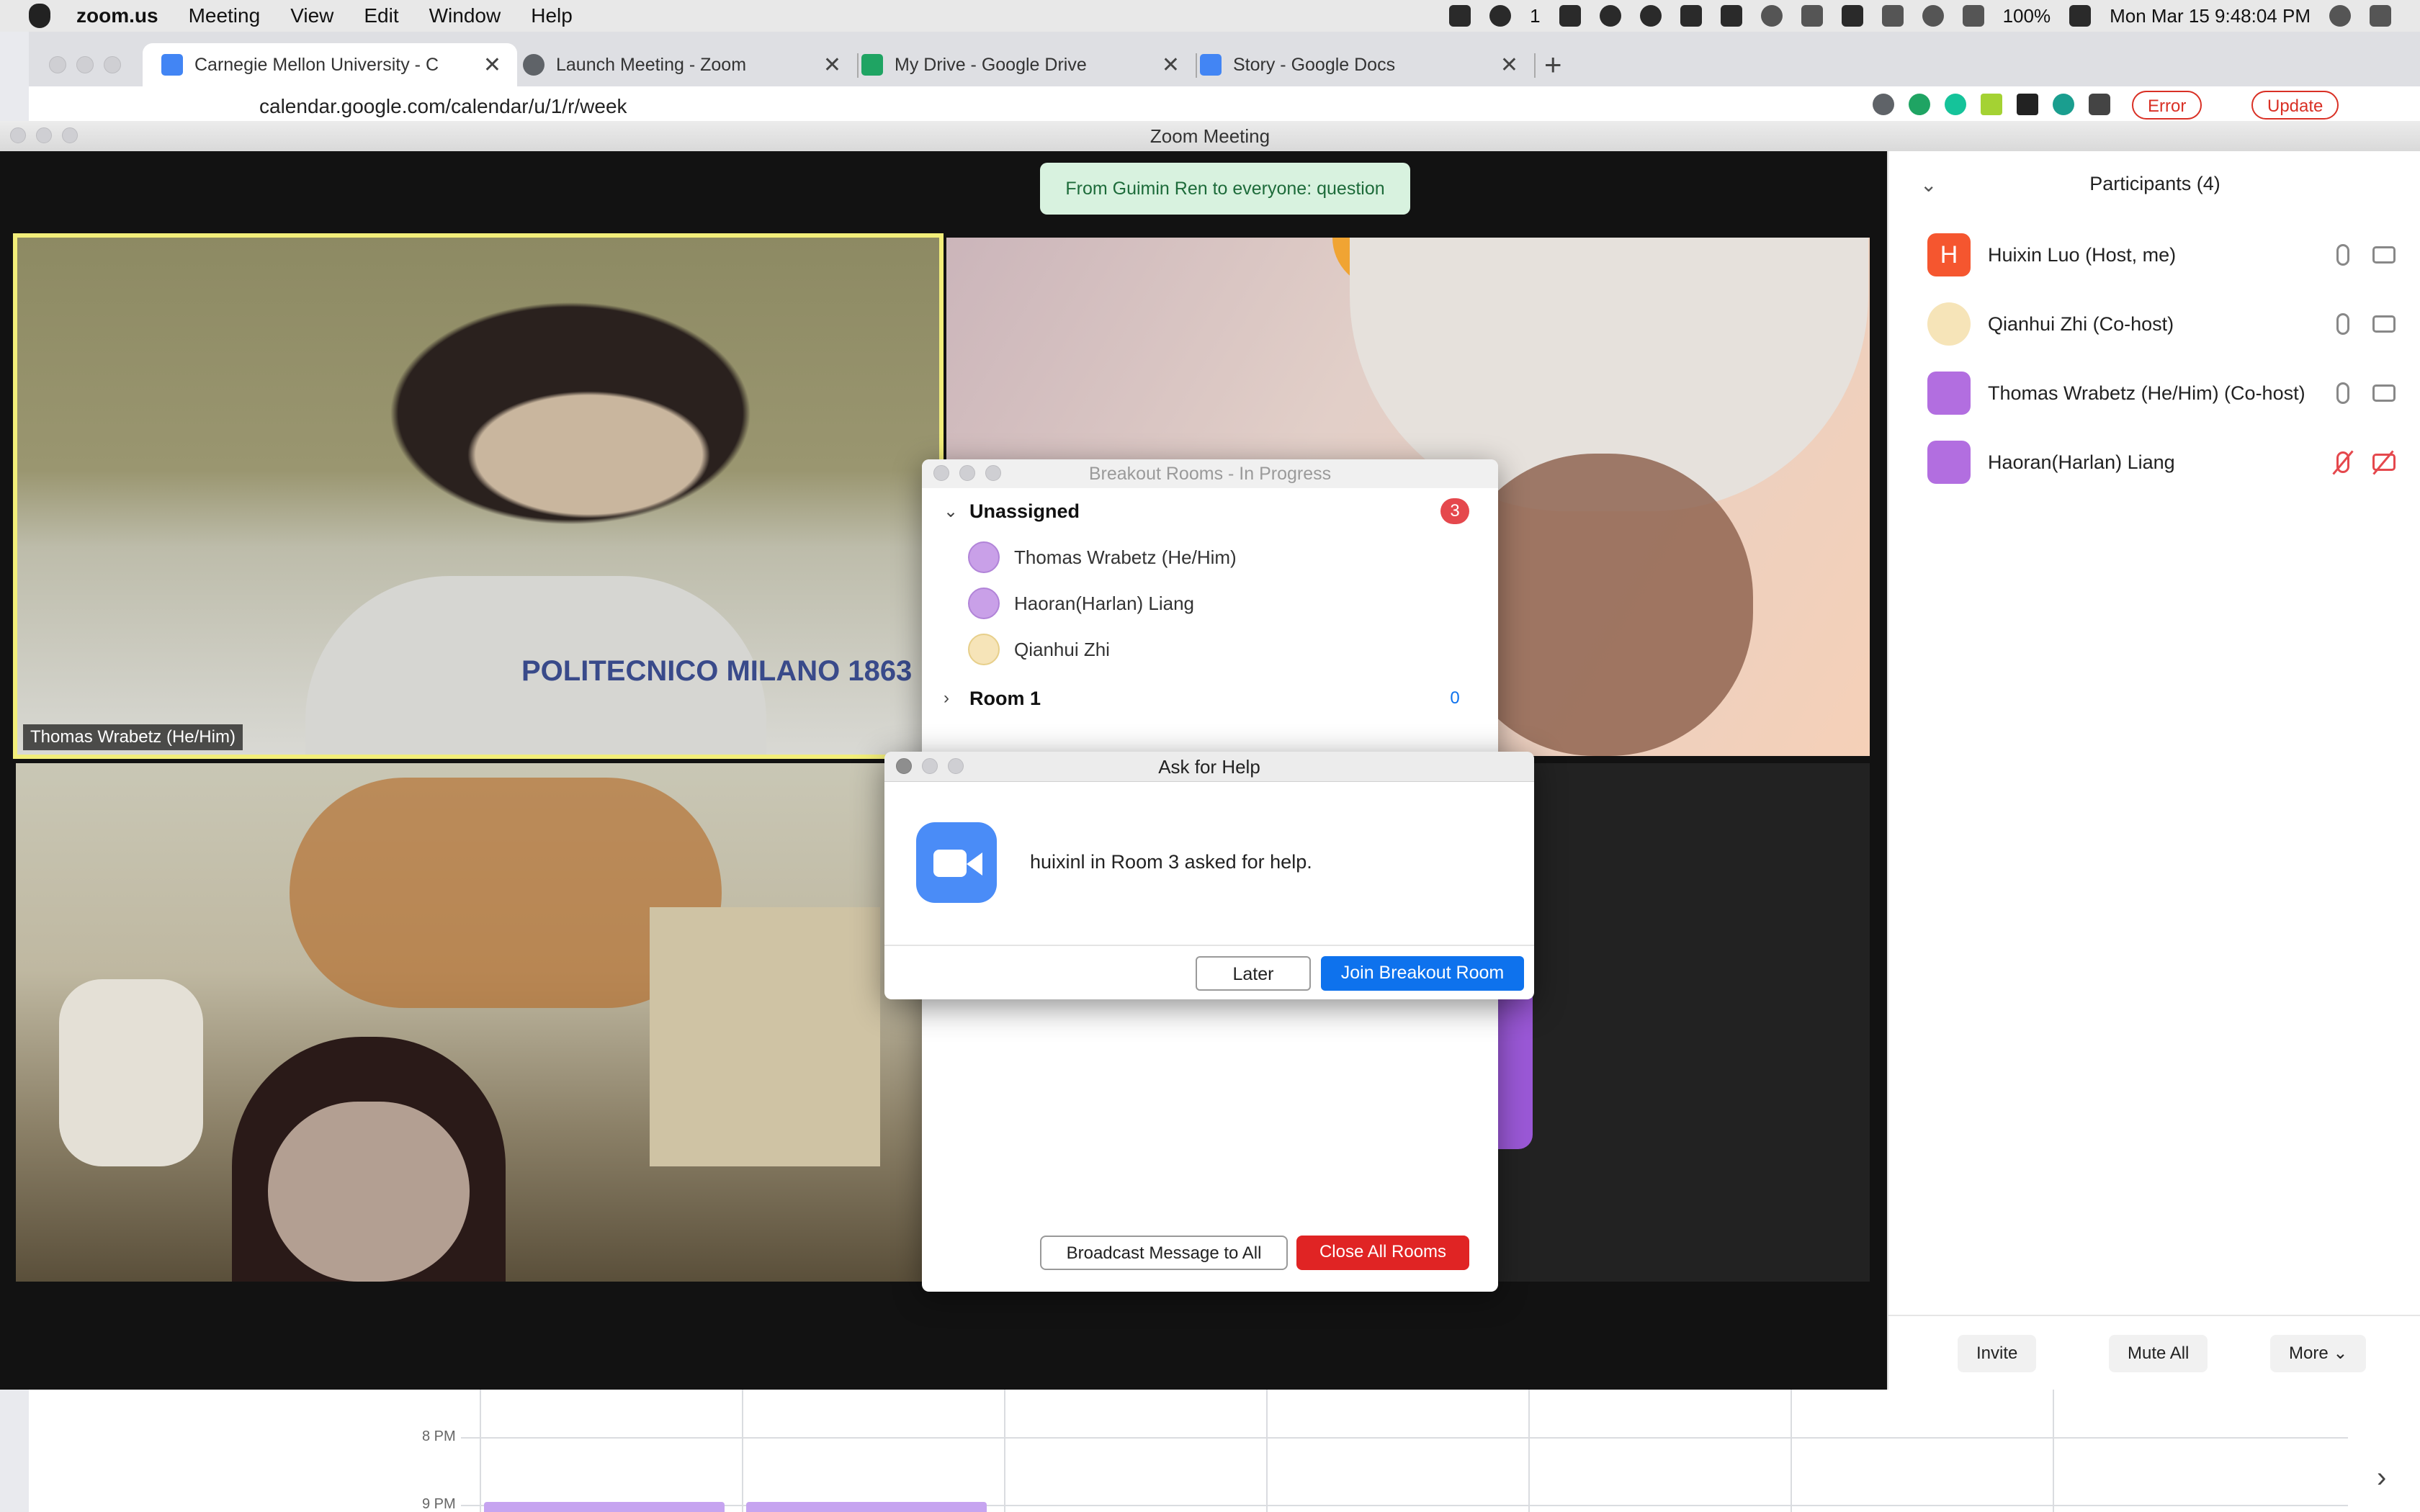 This screenshot has height=1512, width=2420. Describe the element at coordinates (1949, 393) in the screenshot. I see `avatar` at that location.